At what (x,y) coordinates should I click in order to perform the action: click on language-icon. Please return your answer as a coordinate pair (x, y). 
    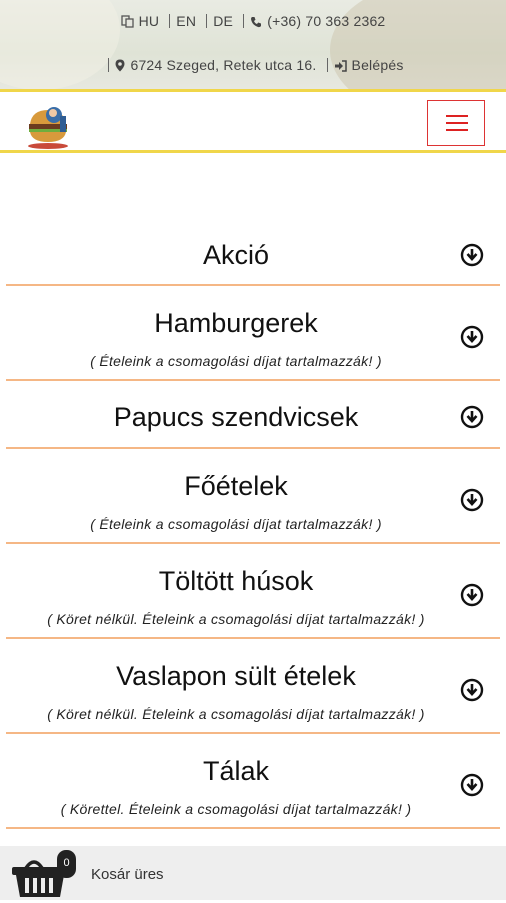
    Looking at the image, I should click on (127, 23).